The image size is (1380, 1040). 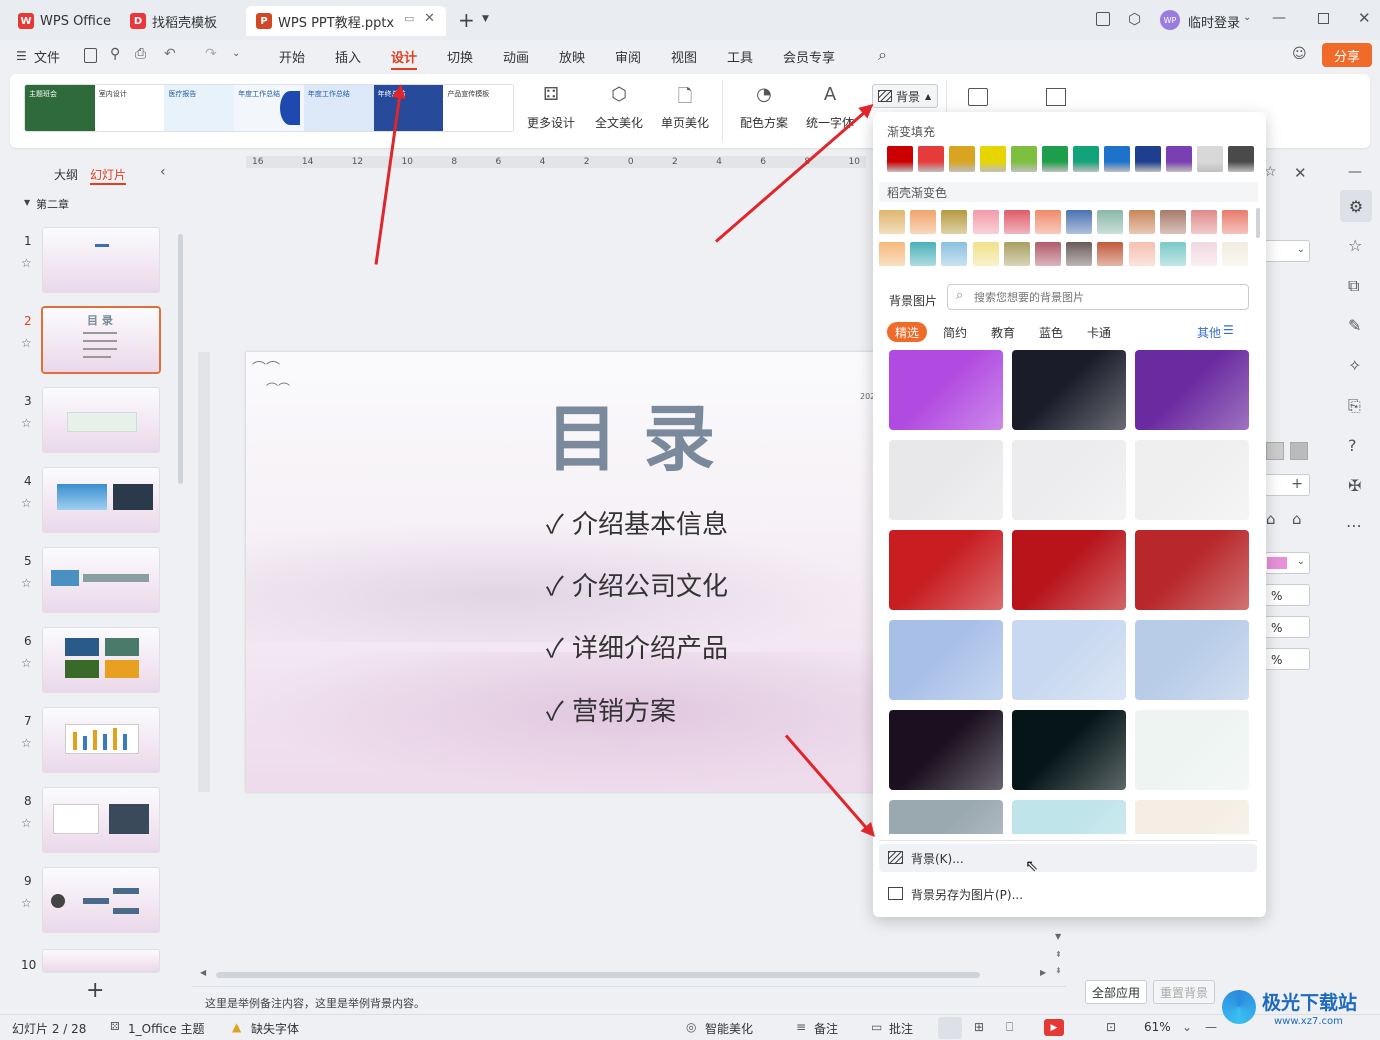 I want to click on notes-toggle: 备注, so click(x=826, y=1028).